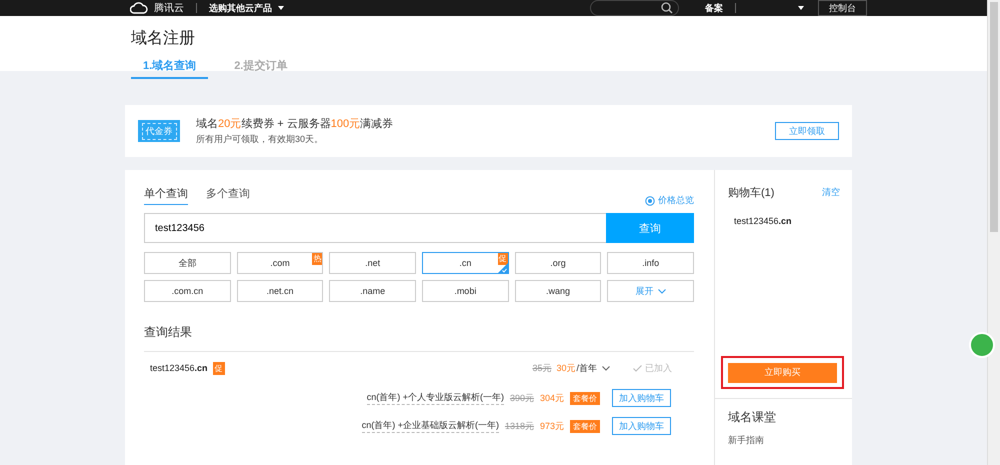 The width and height of the screenshot is (1000, 465). Describe the element at coordinates (519, 426) in the screenshot. I see `original-price: 1318元` at that location.